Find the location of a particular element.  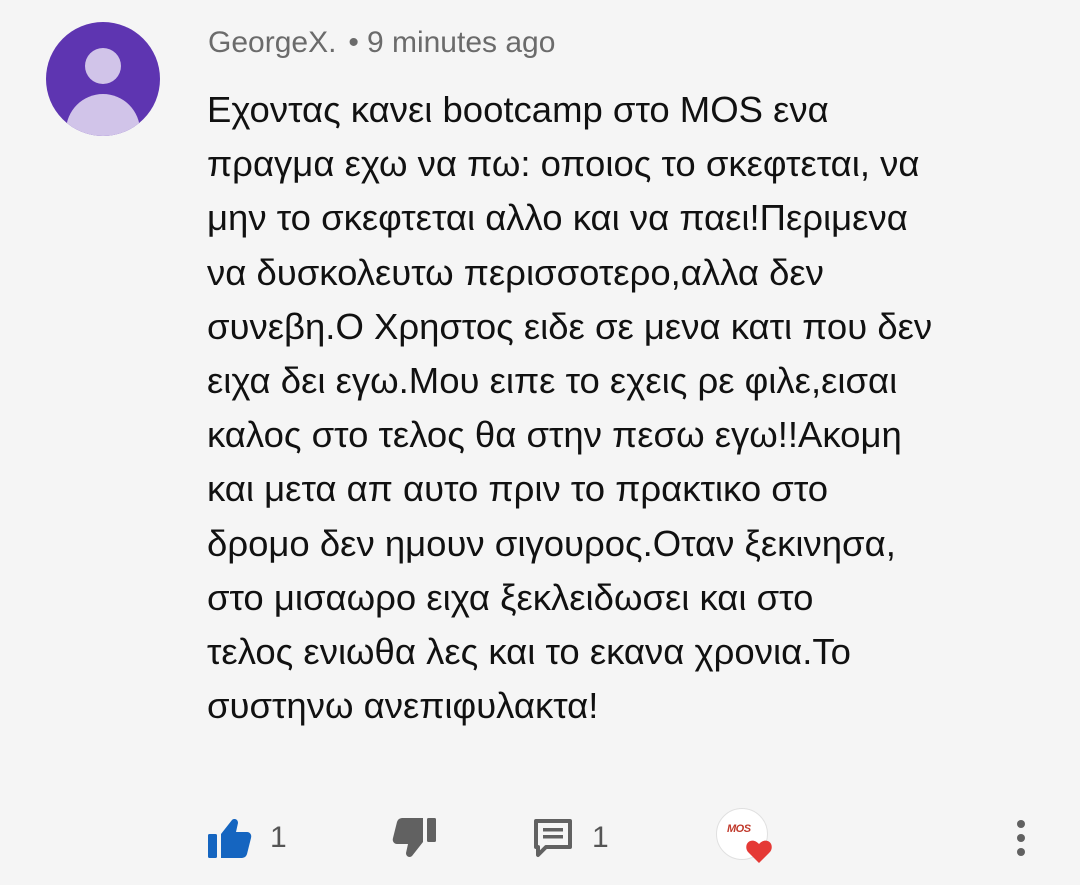

dislike-button is located at coordinates (415, 838).